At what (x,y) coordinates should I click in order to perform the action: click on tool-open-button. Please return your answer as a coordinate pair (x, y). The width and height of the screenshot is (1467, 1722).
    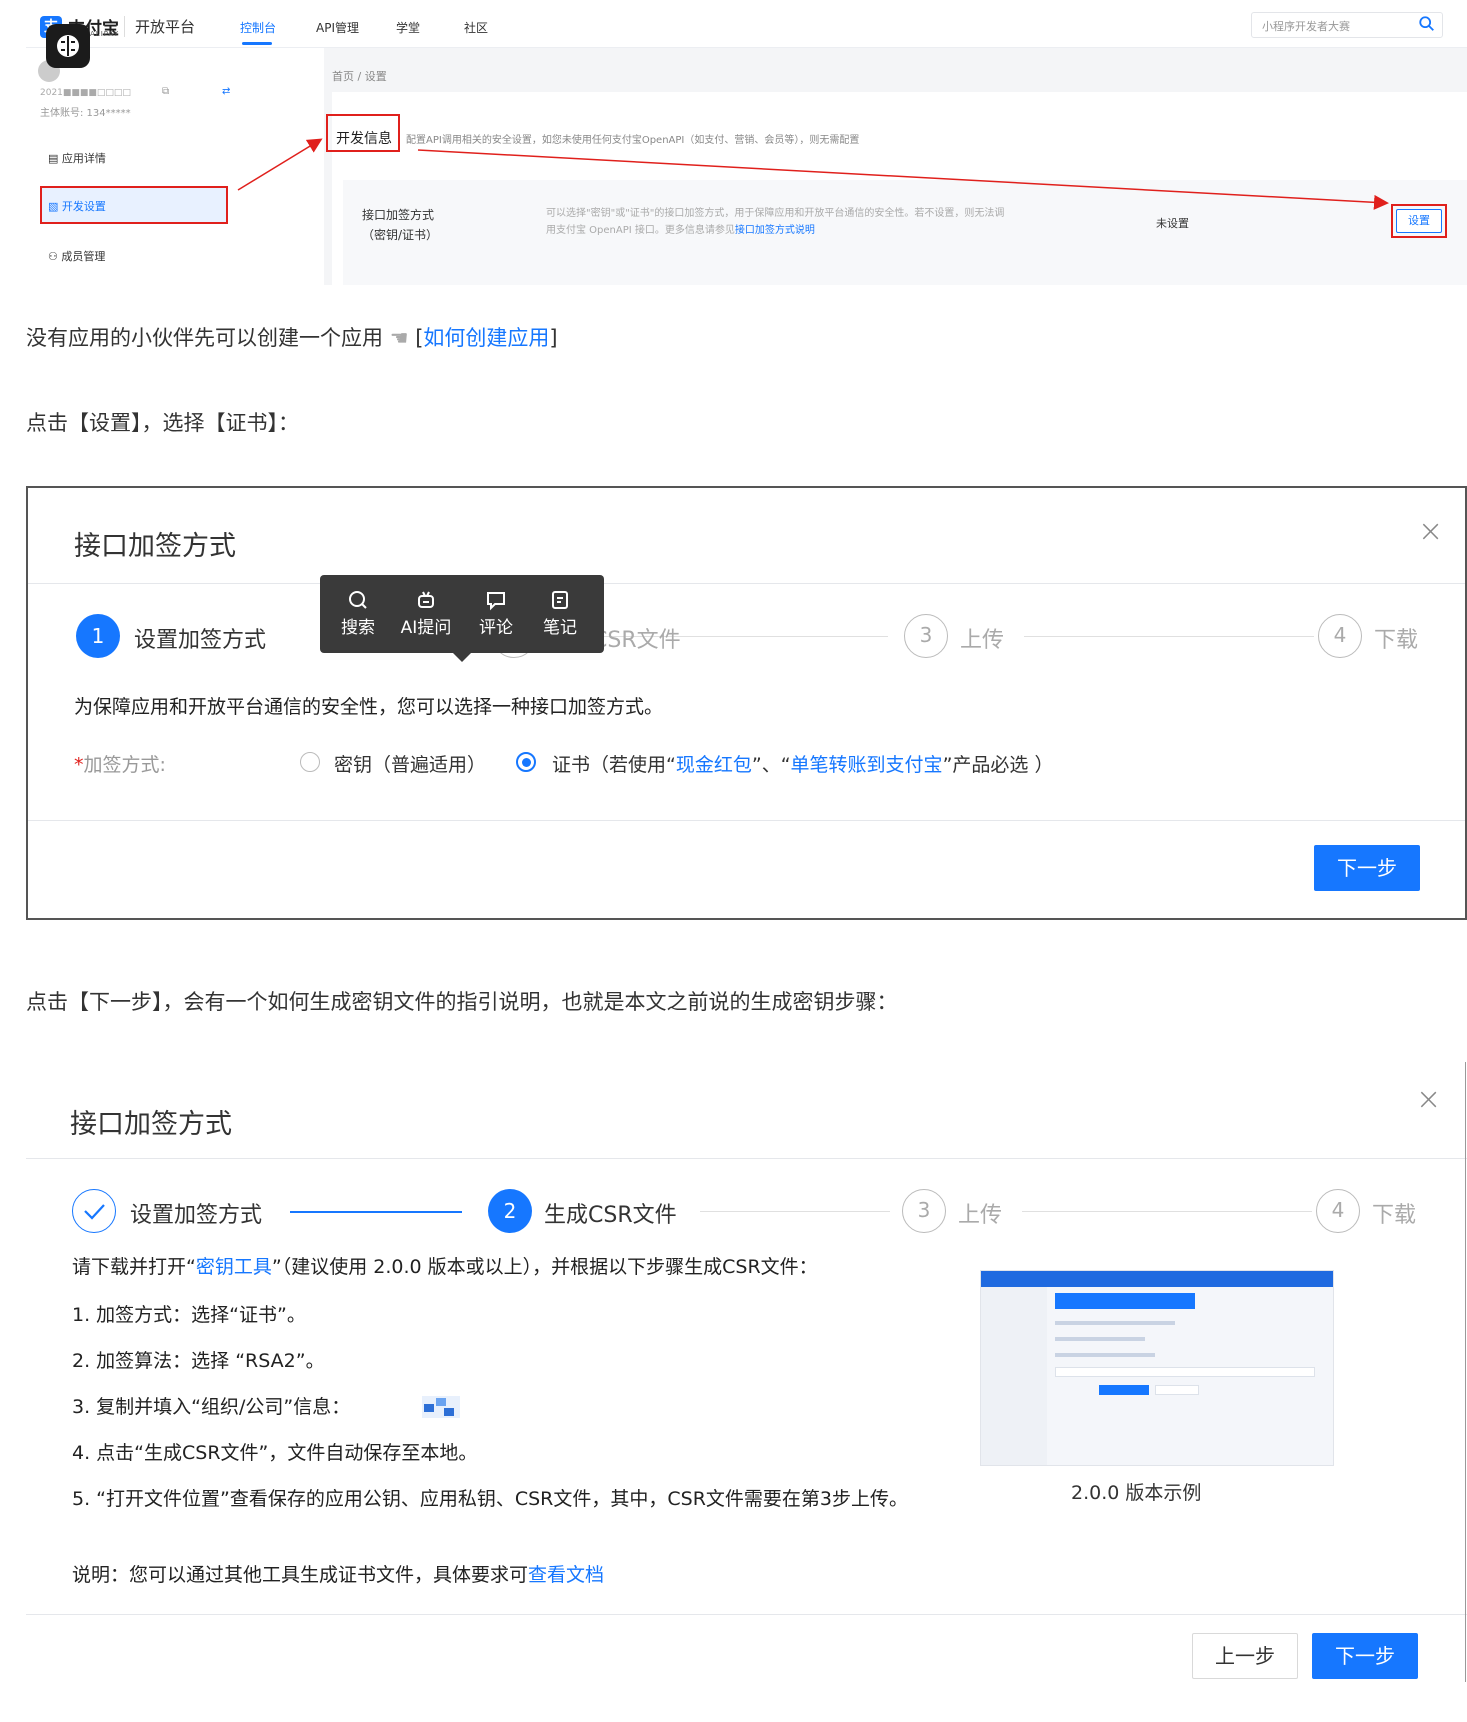
    Looking at the image, I should click on (1177, 1390).